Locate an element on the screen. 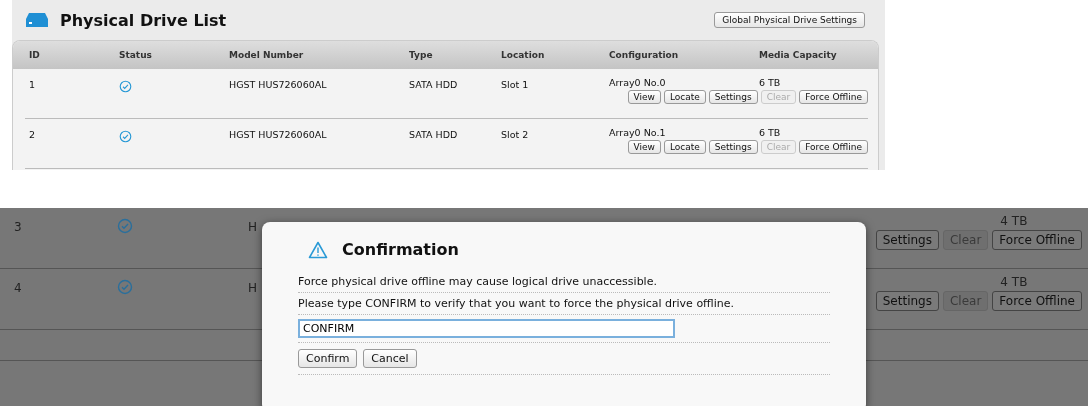  column-header: Configuration is located at coordinates (644, 55).